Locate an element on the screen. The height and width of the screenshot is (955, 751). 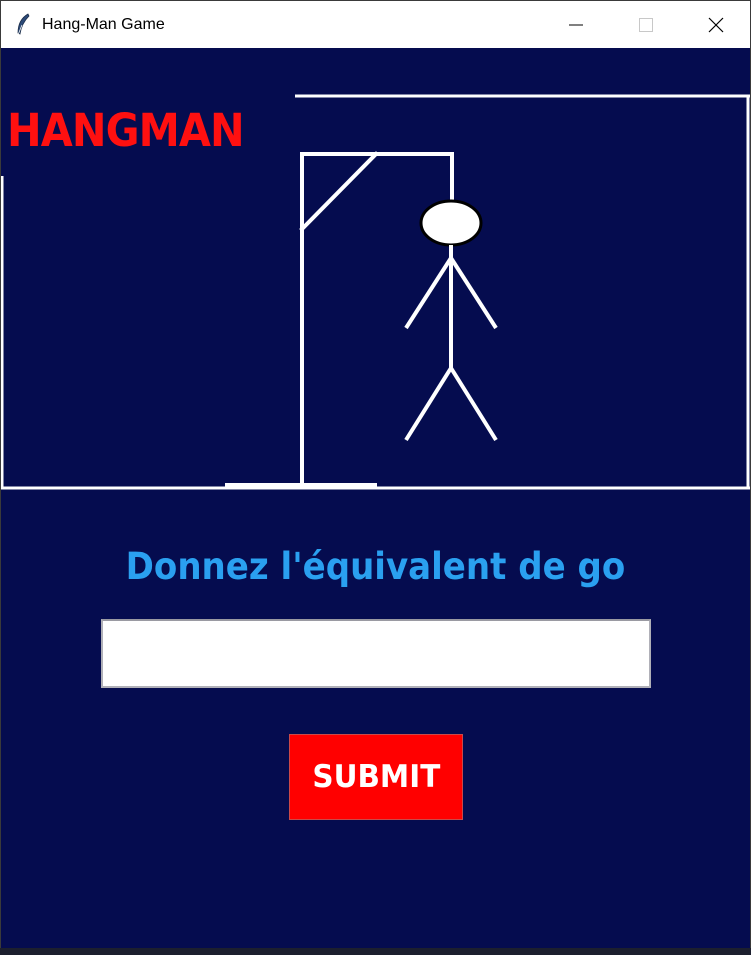
figure-head is located at coordinates (451, 223).